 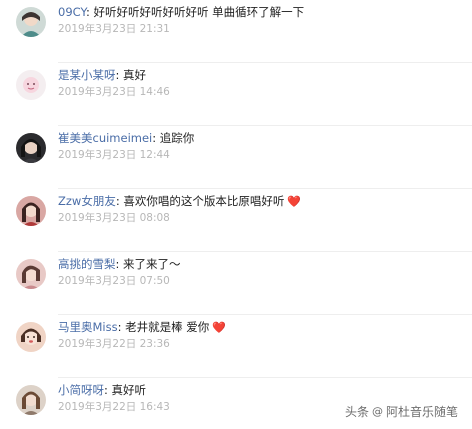 I want to click on comment-username: 09CY, so click(x=72, y=12).